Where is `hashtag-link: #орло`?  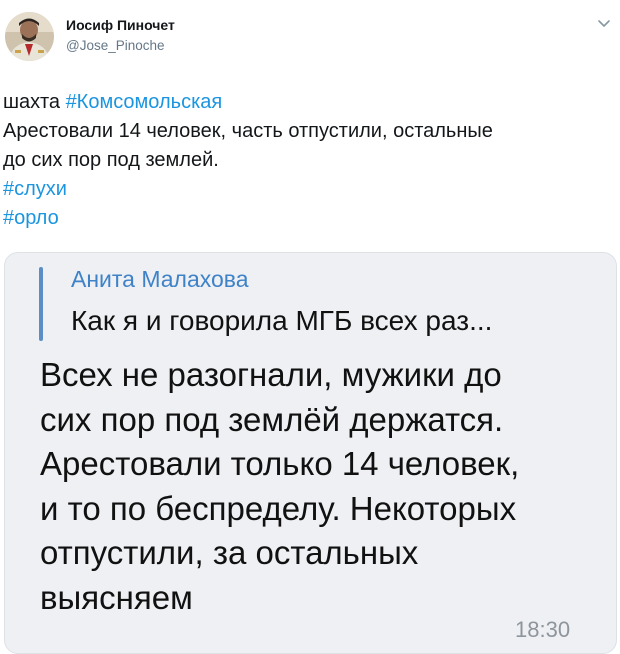 hashtag-link: #орло is located at coordinates (308, 218).